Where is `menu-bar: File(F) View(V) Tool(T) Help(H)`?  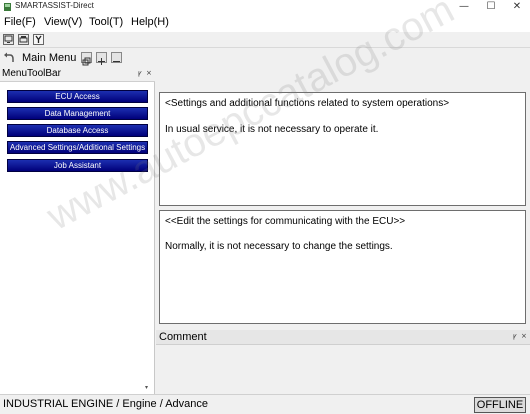 menu-bar: File(F) View(V) Tool(T) Help(H) is located at coordinates (265, 23).